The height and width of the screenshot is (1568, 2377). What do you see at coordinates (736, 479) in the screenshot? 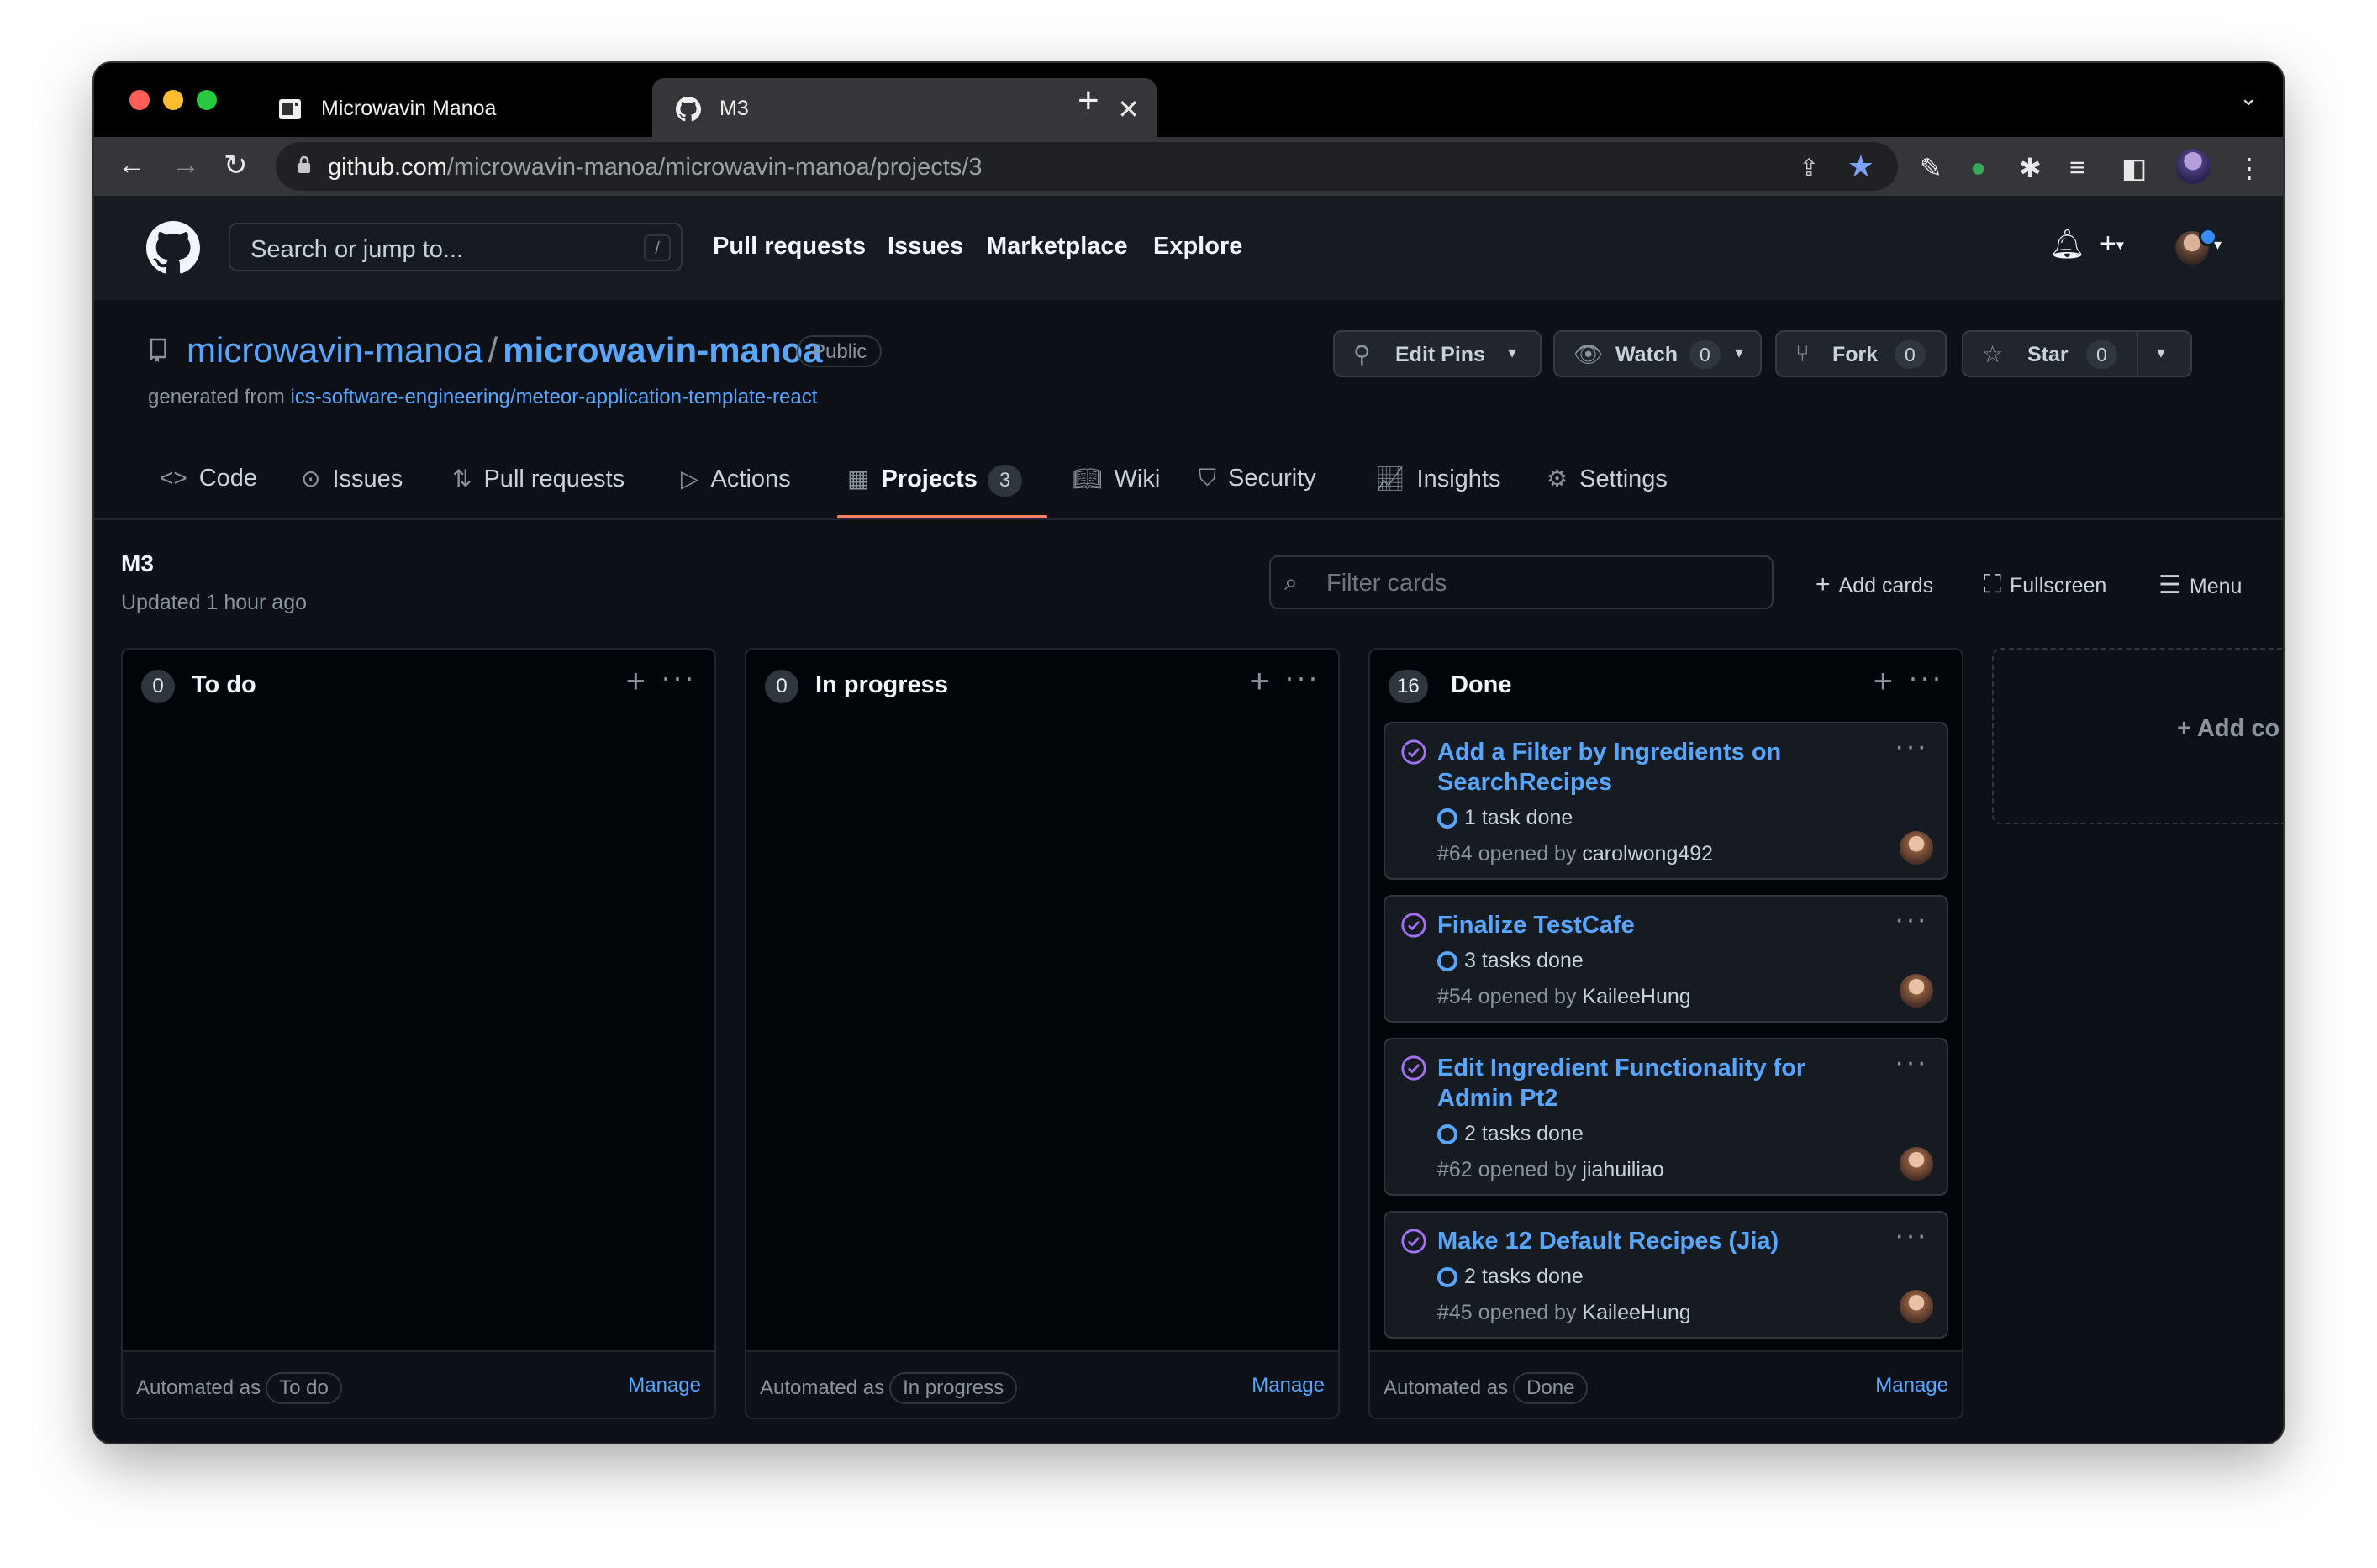
I see `tab-actions: ▷ Actions` at bounding box center [736, 479].